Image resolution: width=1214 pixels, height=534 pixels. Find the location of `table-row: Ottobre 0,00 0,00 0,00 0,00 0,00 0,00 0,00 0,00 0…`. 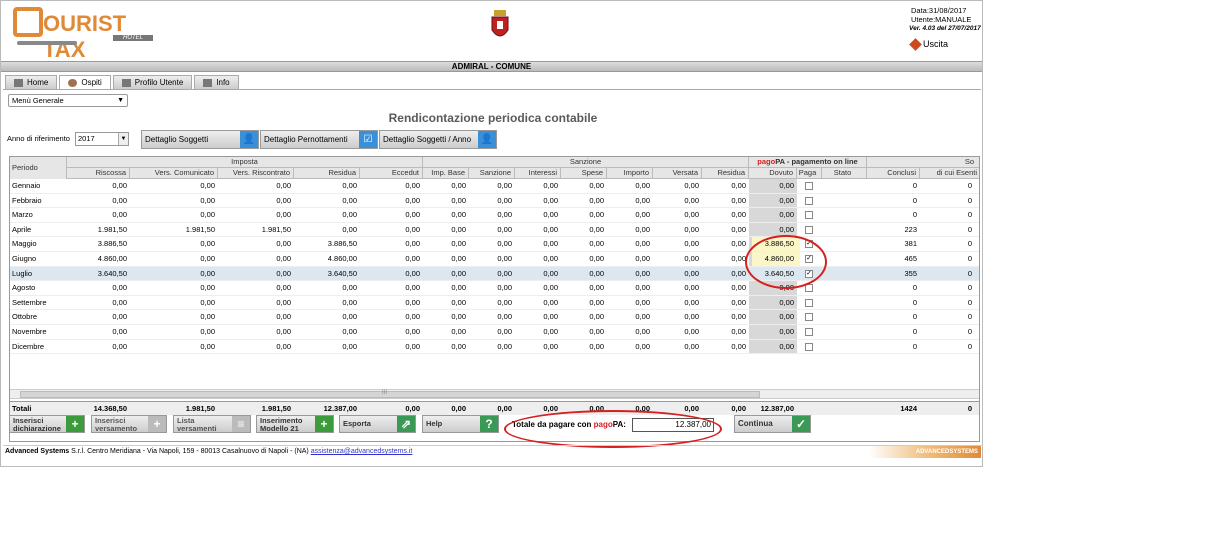

table-row: Ottobre 0,00 0,00 0,00 0,00 0,00 0,00 0,00 0,00 0… is located at coordinates (494, 317).